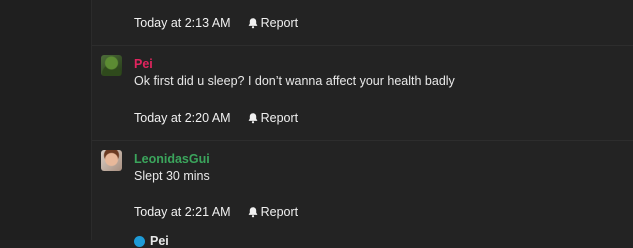 This screenshot has width=633, height=248. Describe the element at coordinates (182, 23) in the screenshot. I see `message-timestamp: Today at 2:13 AM` at that location.